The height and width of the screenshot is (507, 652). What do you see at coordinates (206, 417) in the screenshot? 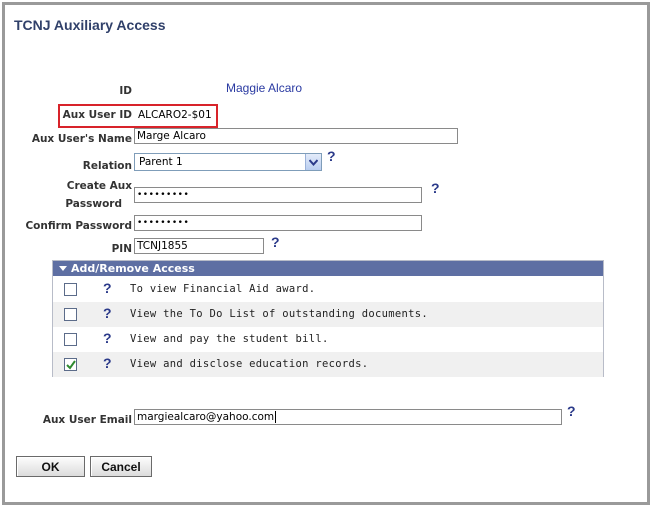
I see `email-value: margiealcaro@yahoo.com` at bounding box center [206, 417].